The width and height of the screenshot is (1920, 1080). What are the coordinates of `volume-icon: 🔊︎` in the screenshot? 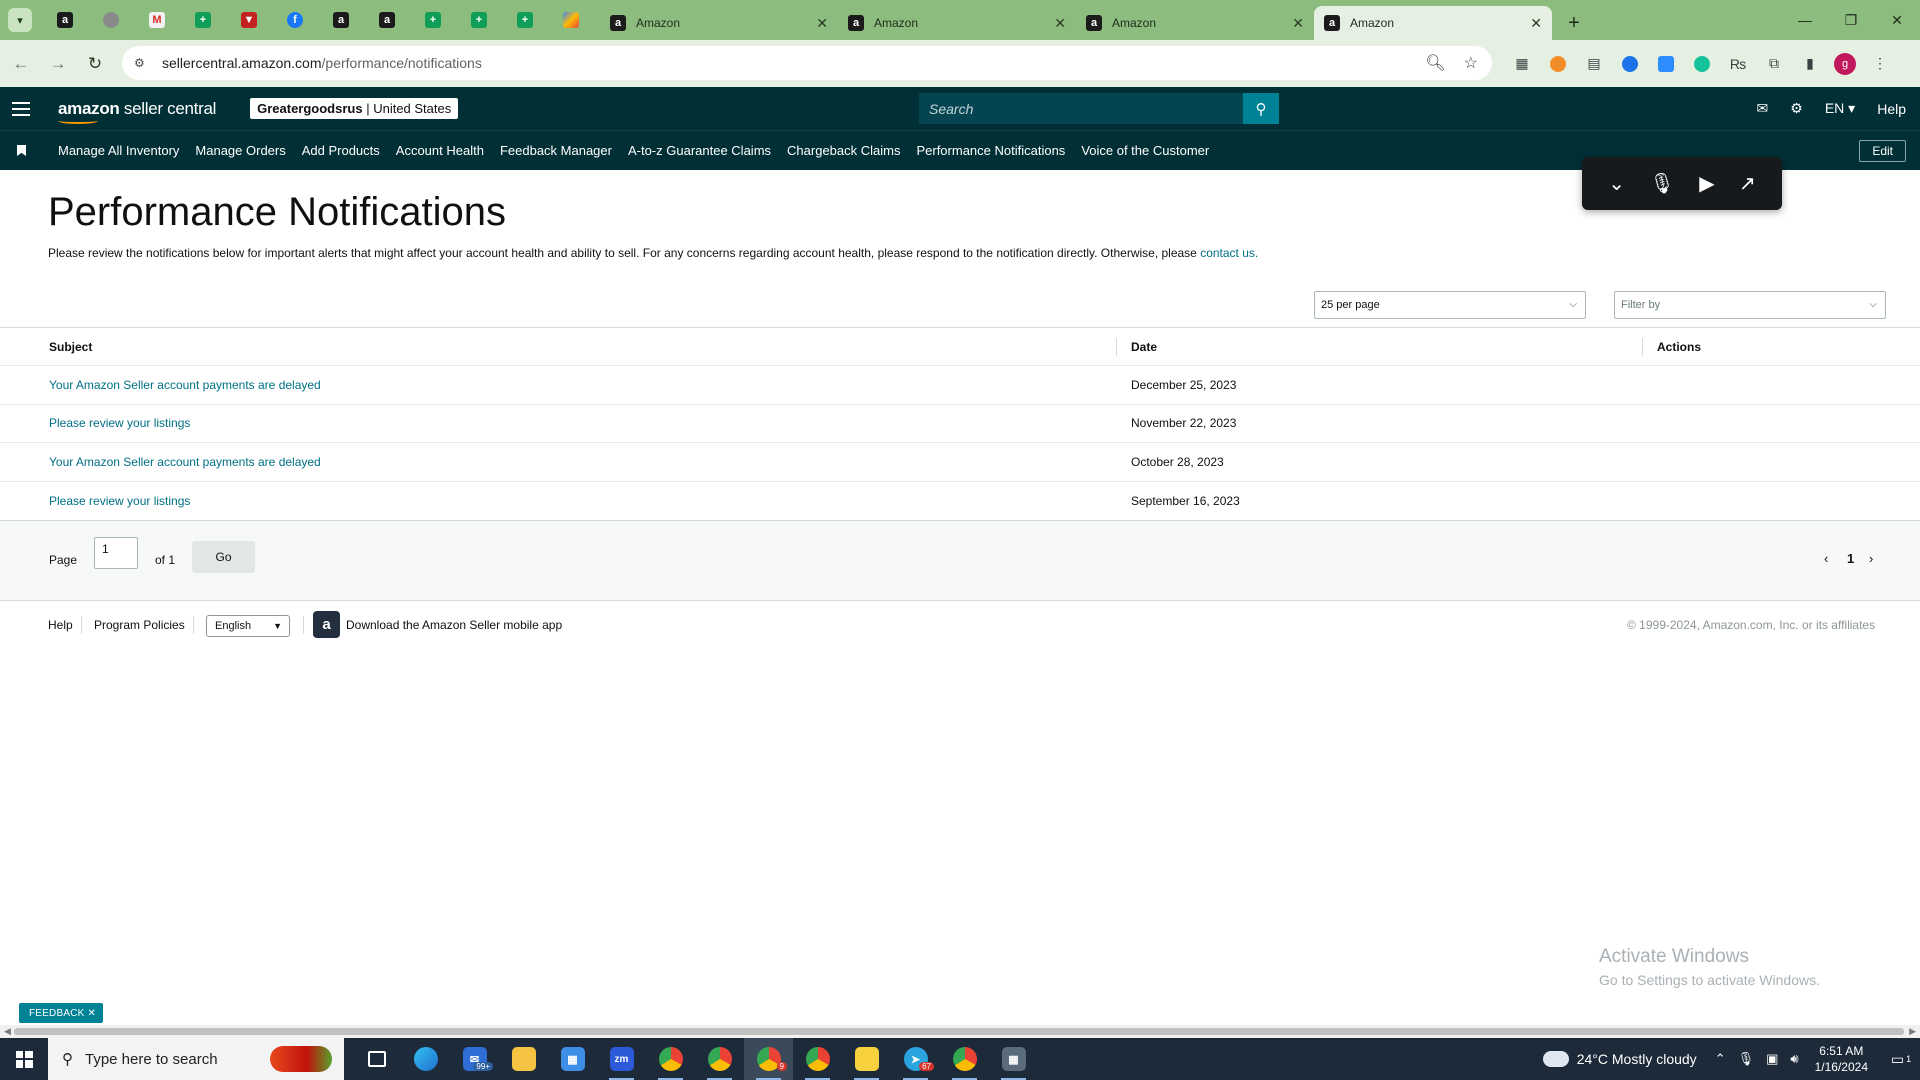 It's located at (1794, 1059).